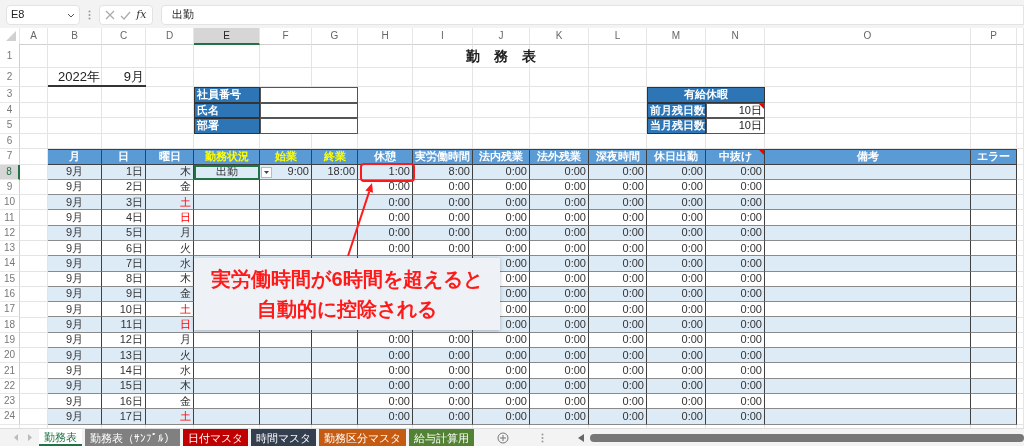  I want to click on month-cell: 9月, so click(124, 77).